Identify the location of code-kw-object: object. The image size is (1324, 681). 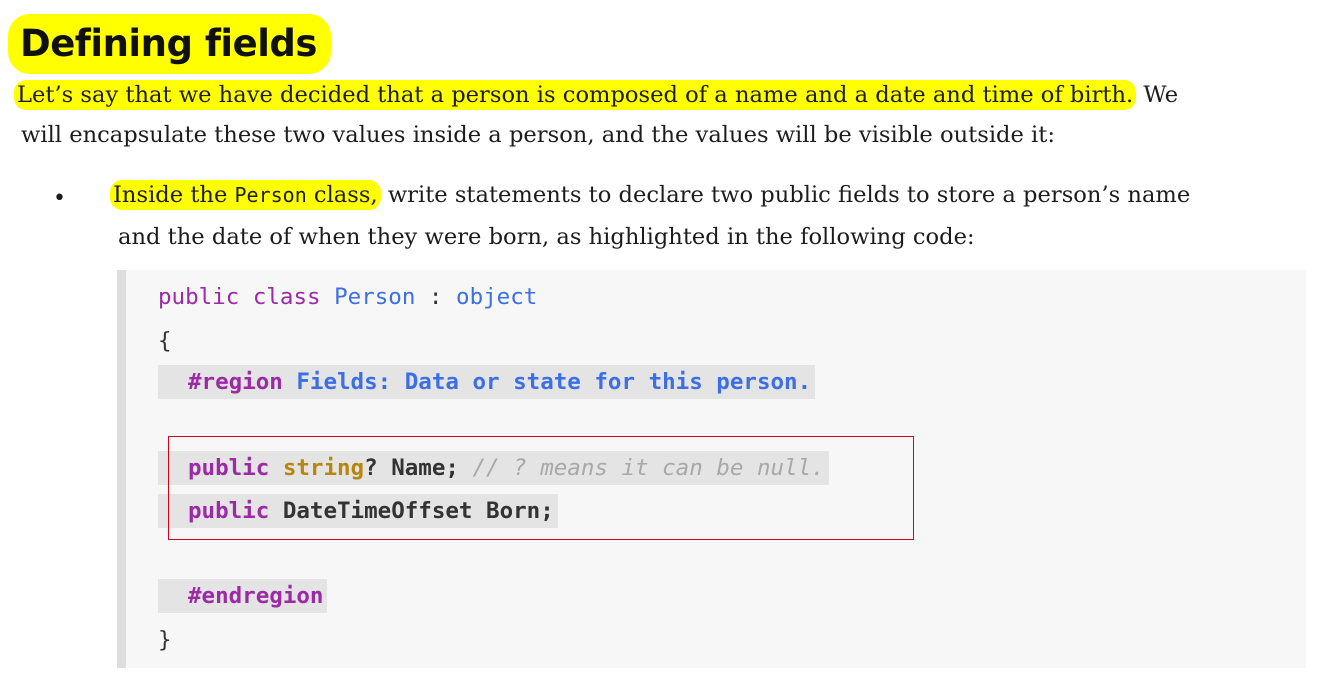
(497, 297).